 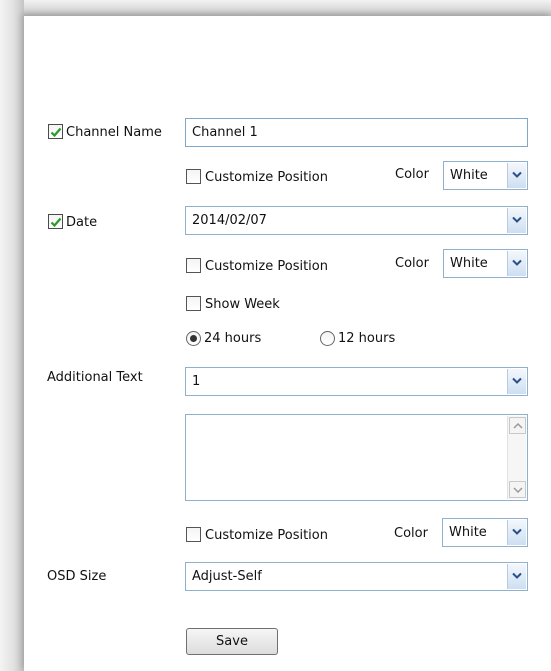 What do you see at coordinates (266, 177) in the screenshot?
I see `channel-customize-position-label: Customize Position` at bounding box center [266, 177].